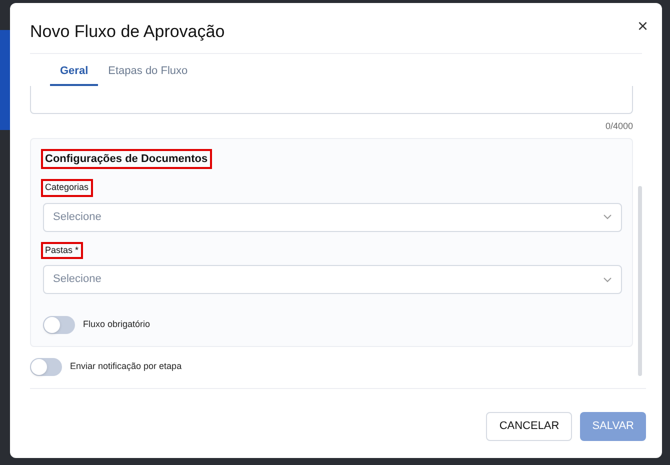 Image resolution: width=670 pixels, height=465 pixels. Describe the element at coordinates (642, 26) in the screenshot. I see `close-button: ×` at that location.